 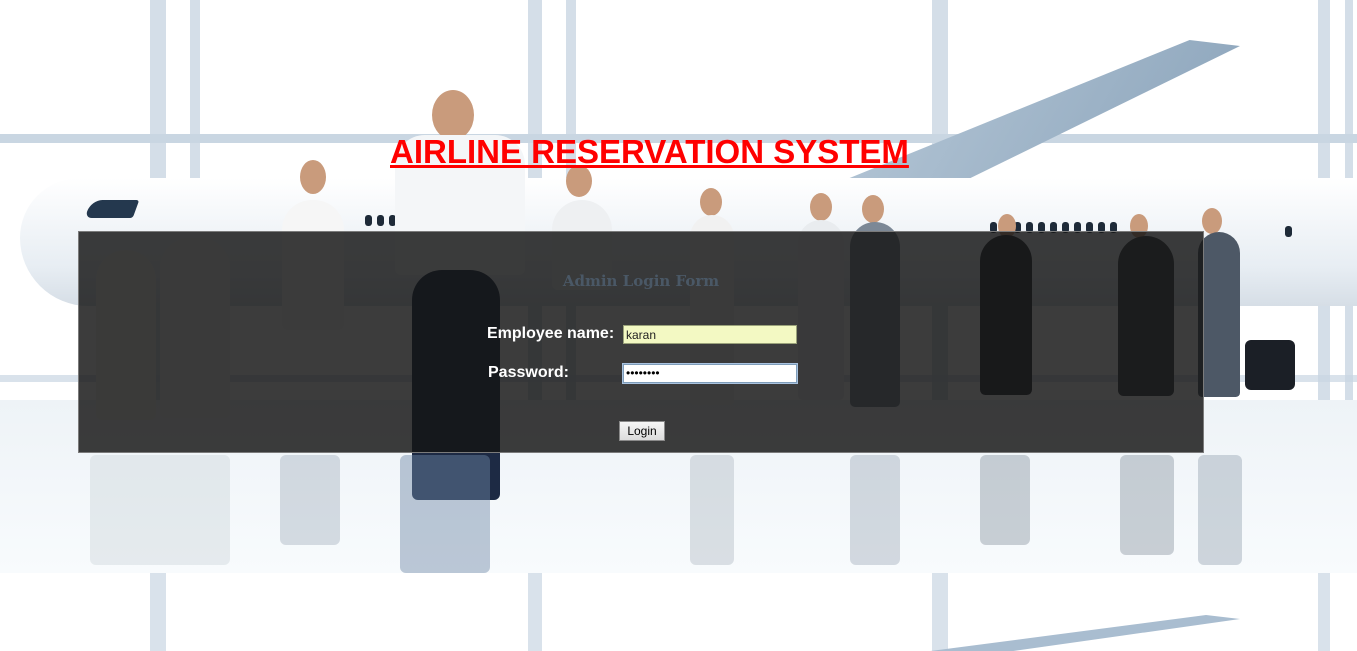 I want to click on login-button: Login, so click(x=642, y=431).